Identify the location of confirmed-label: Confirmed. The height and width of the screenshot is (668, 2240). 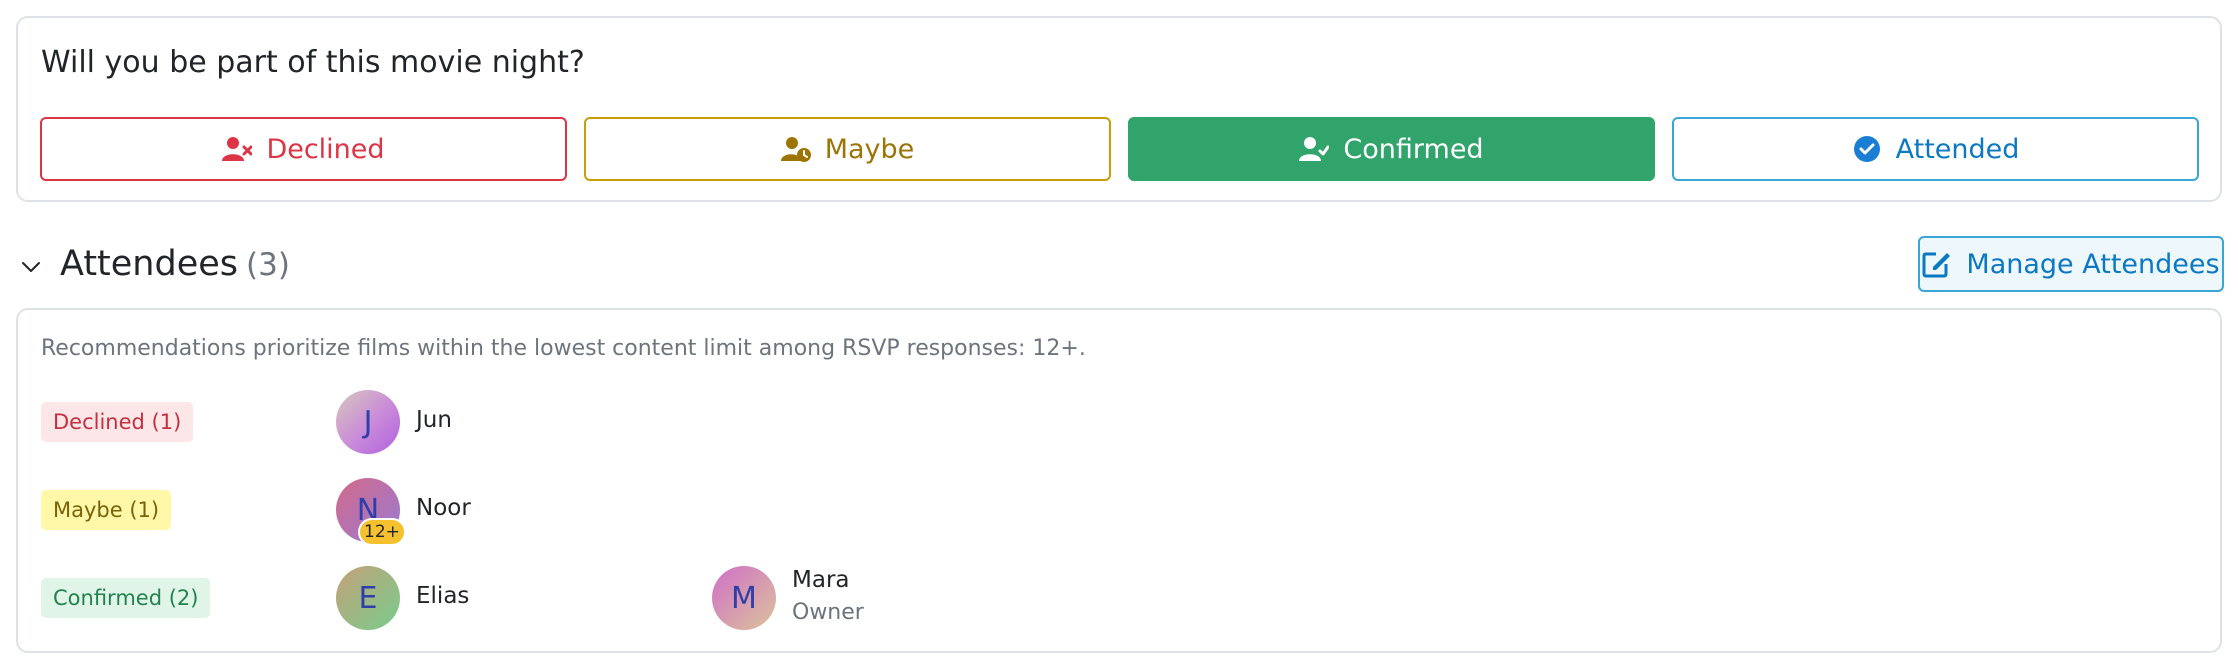
(1413, 149).